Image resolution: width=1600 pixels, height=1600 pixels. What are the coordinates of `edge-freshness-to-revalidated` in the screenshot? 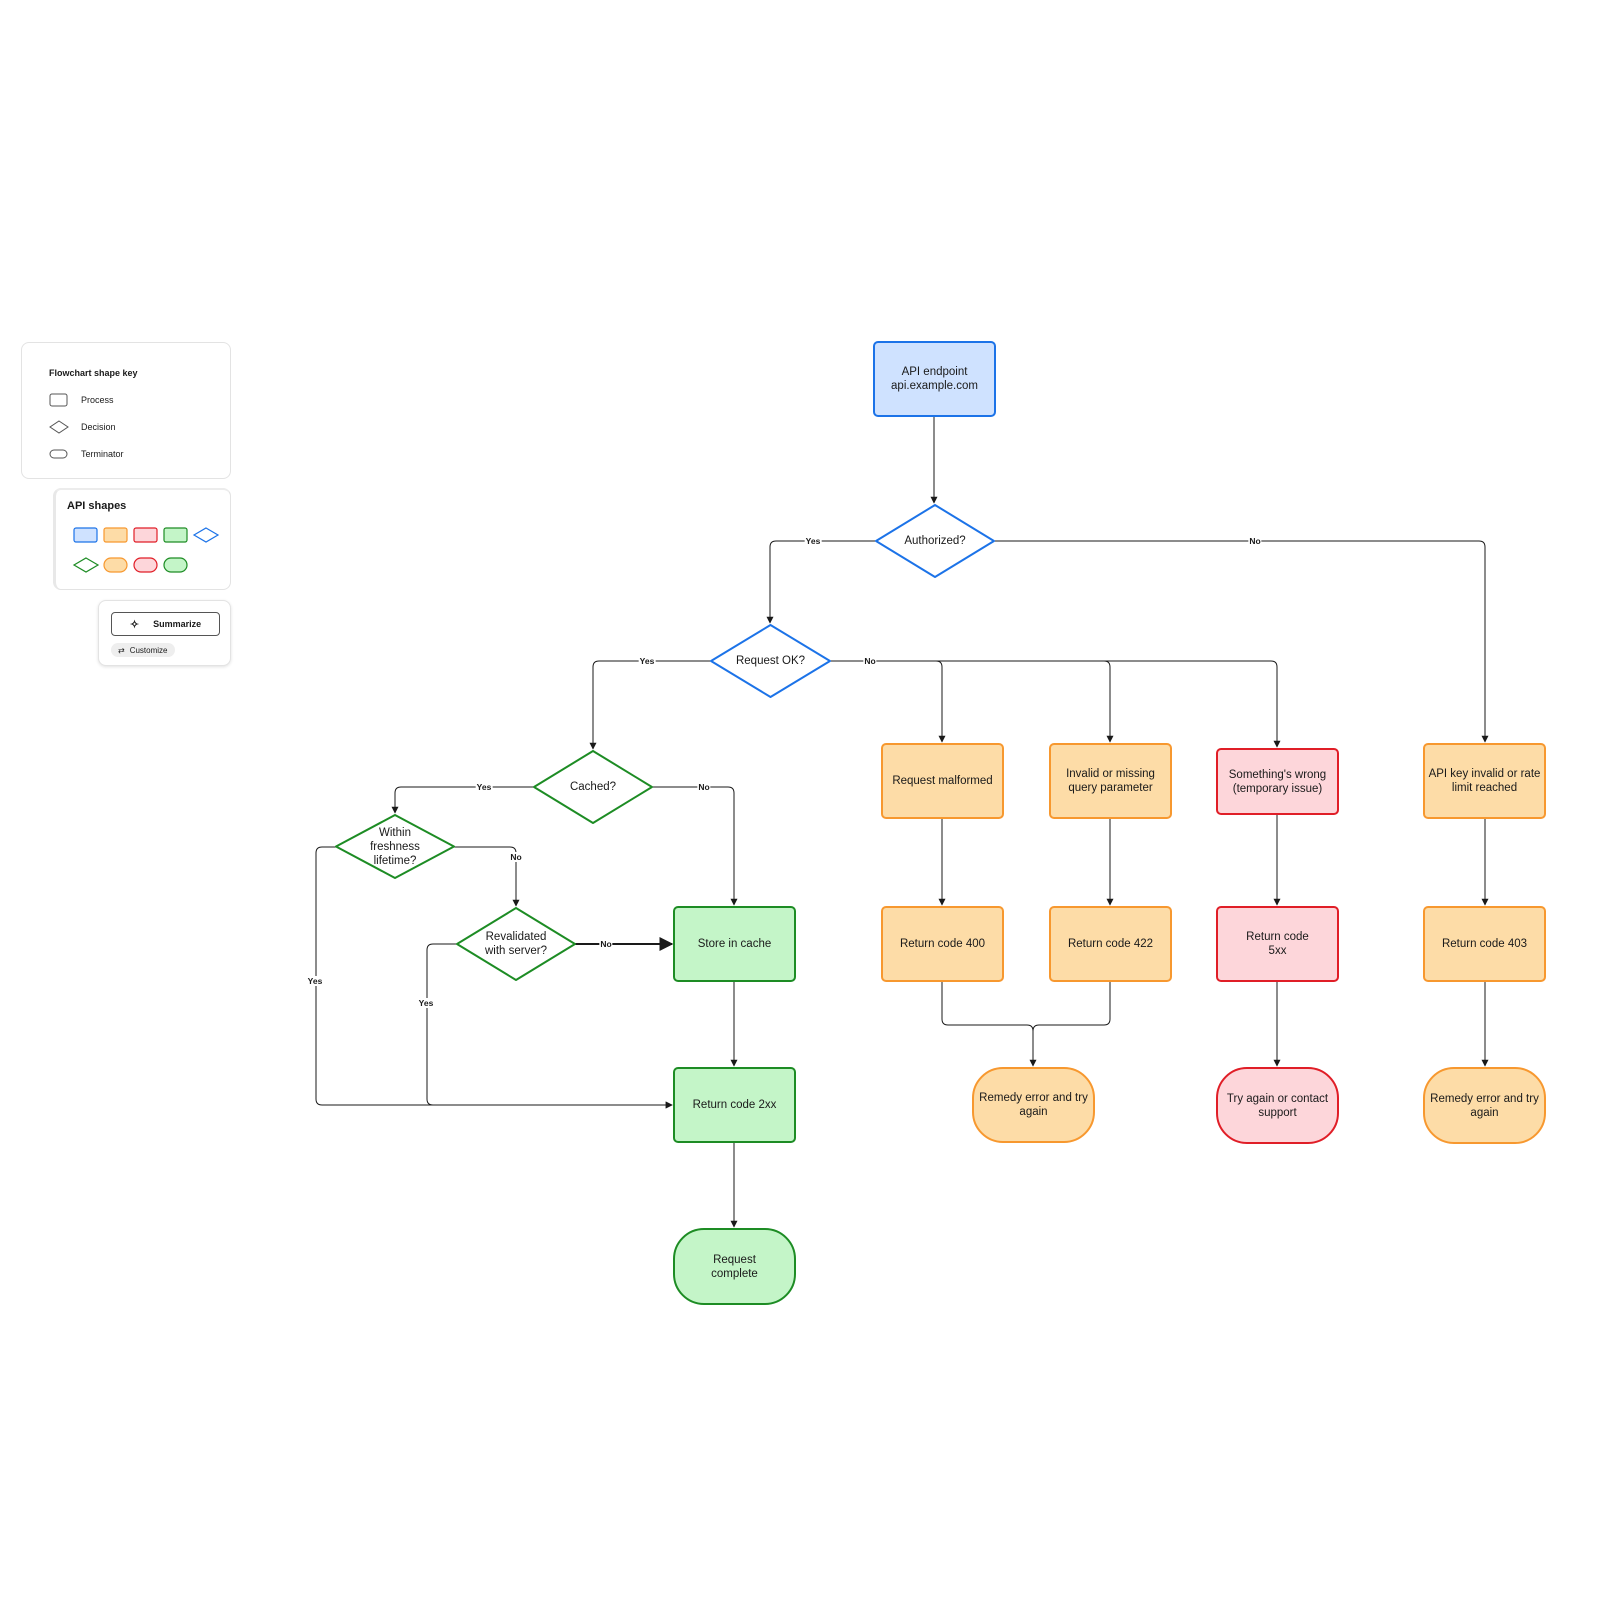 It's located at (487, 876).